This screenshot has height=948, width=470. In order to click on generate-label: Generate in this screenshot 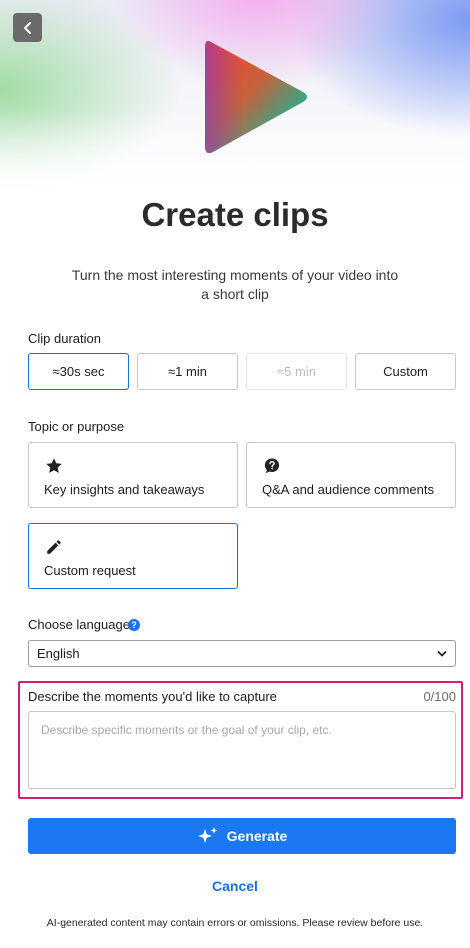, I will do `click(257, 836)`.